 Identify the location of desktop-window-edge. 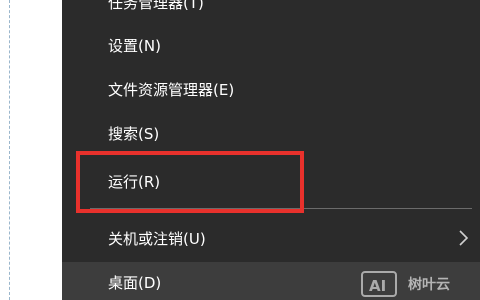
(5, 150).